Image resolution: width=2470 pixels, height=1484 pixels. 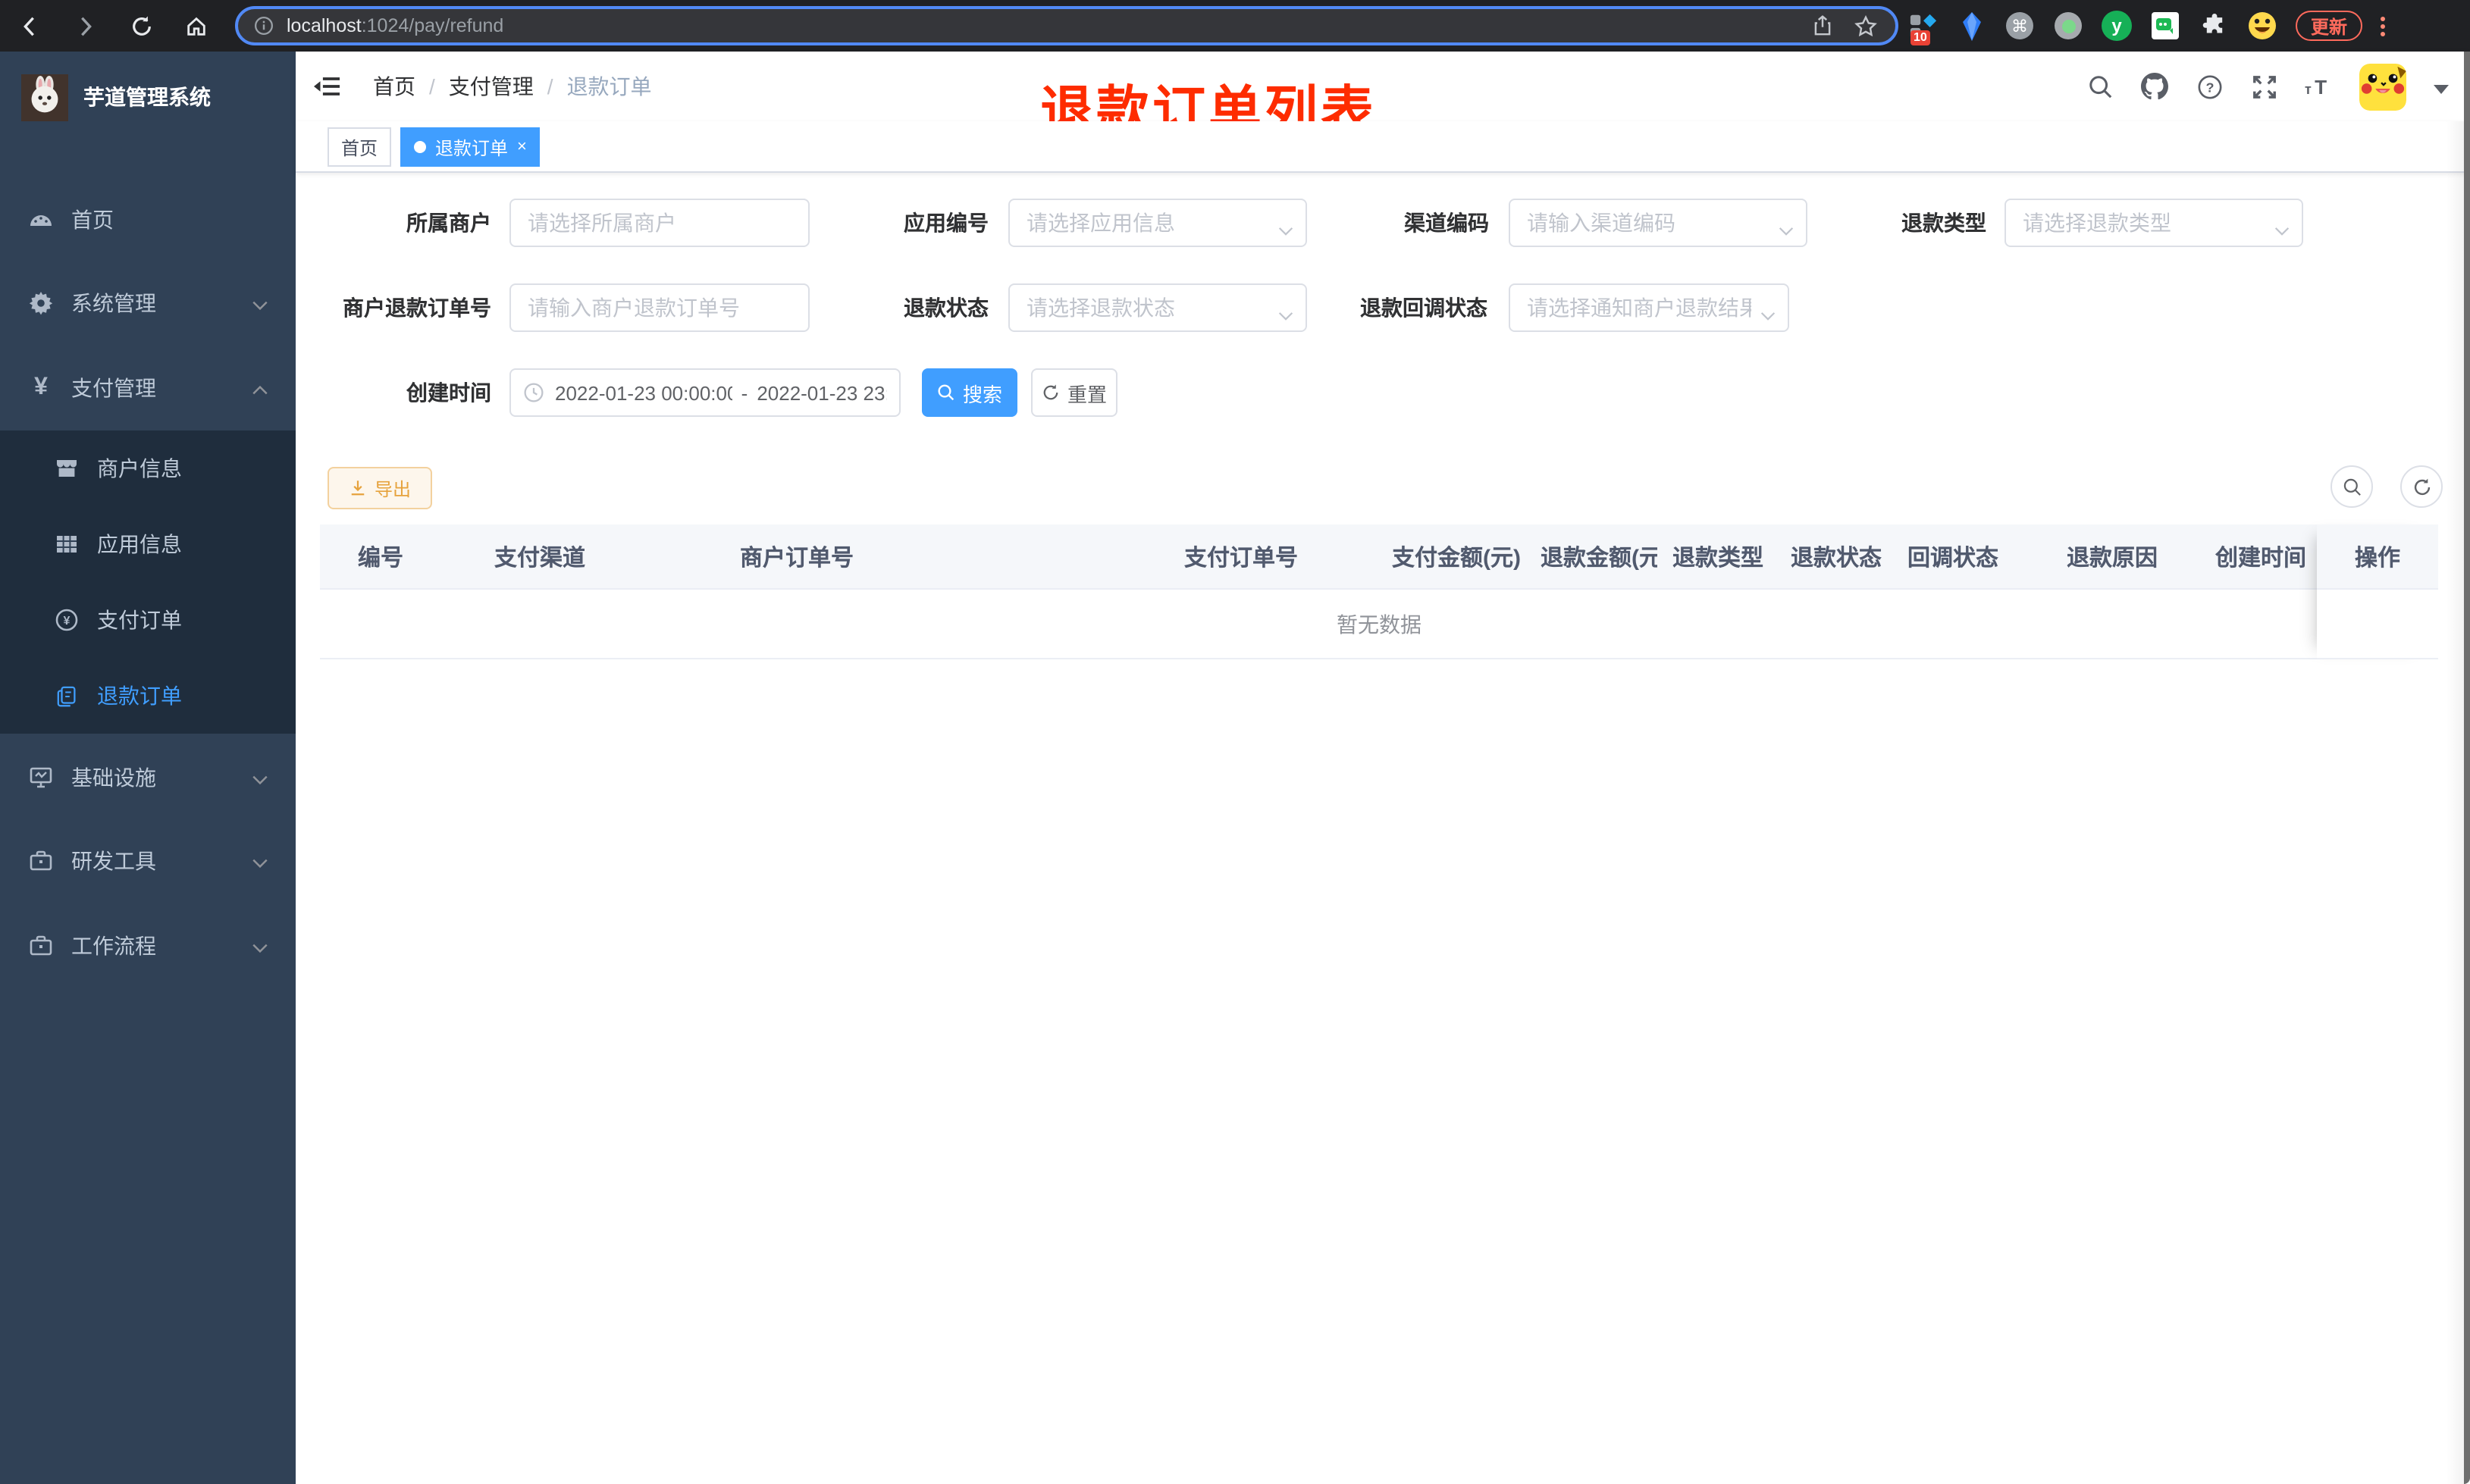 What do you see at coordinates (394, 86) in the screenshot?
I see `breadcrumb-home: 首页` at bounding box center [394, 86].